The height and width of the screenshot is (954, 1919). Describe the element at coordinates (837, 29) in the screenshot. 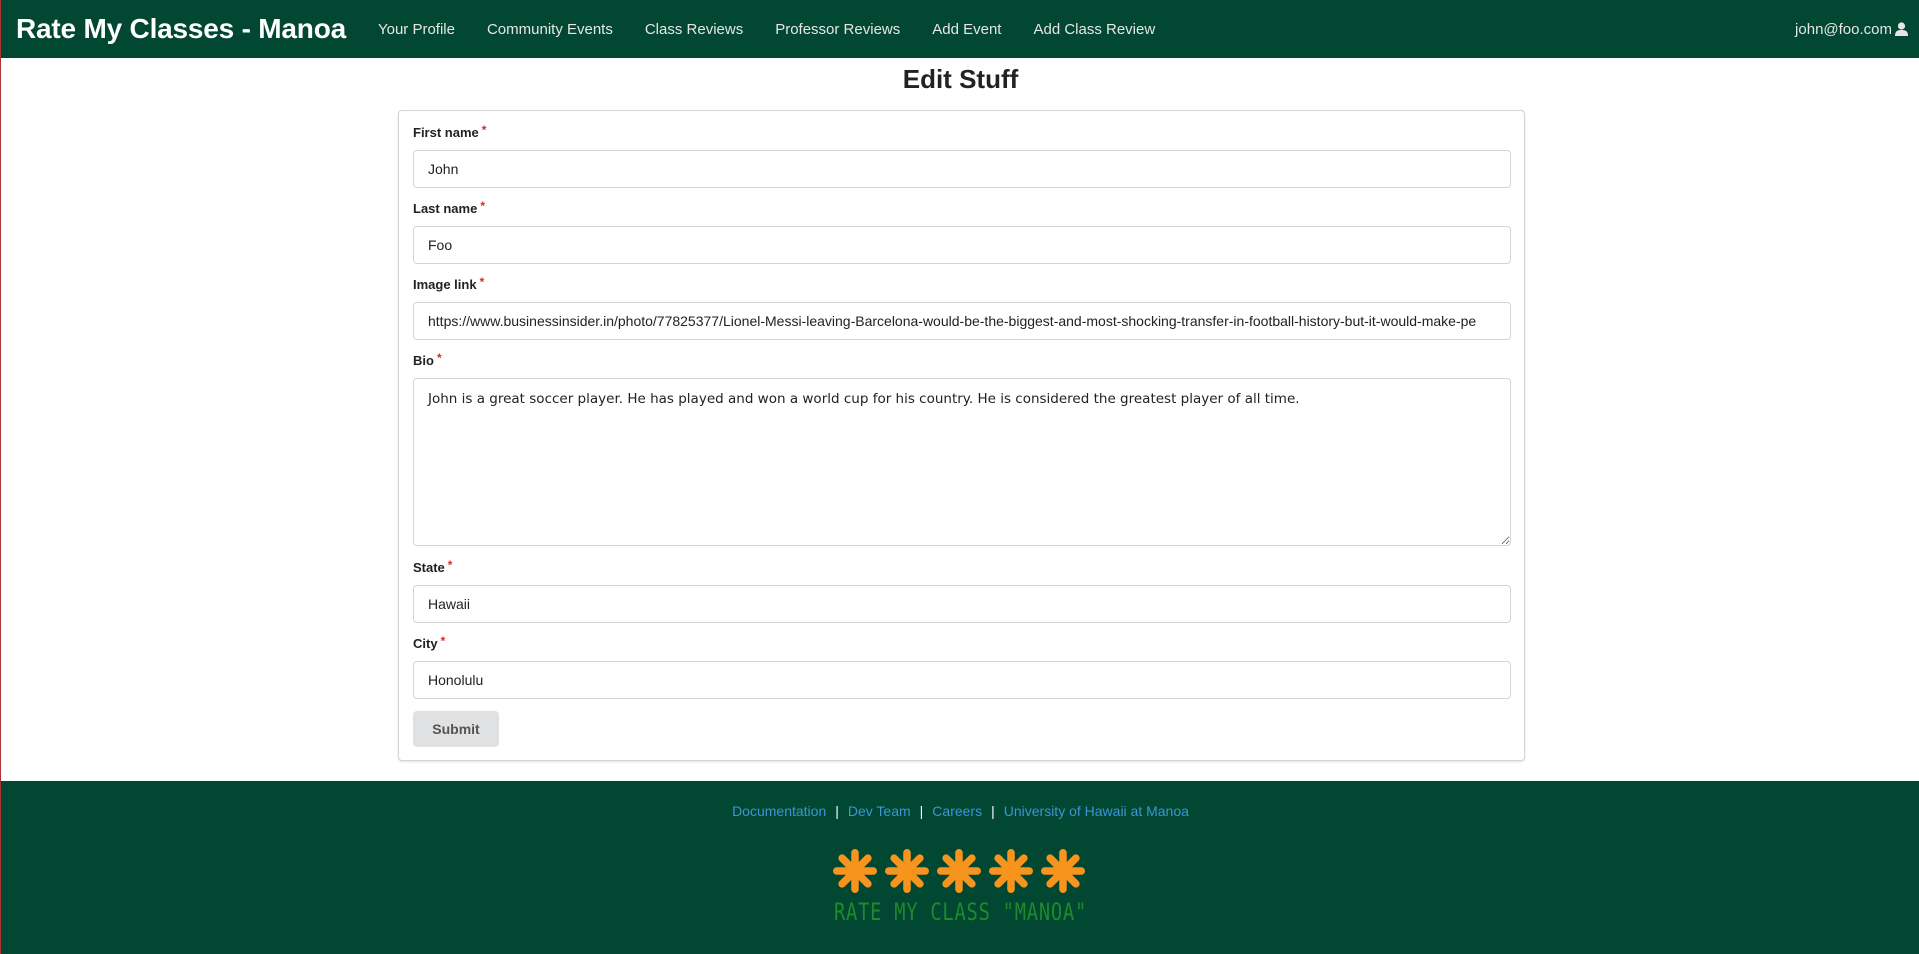

I see `nav-item-professor-reviews: Professor Reviews` at that location.